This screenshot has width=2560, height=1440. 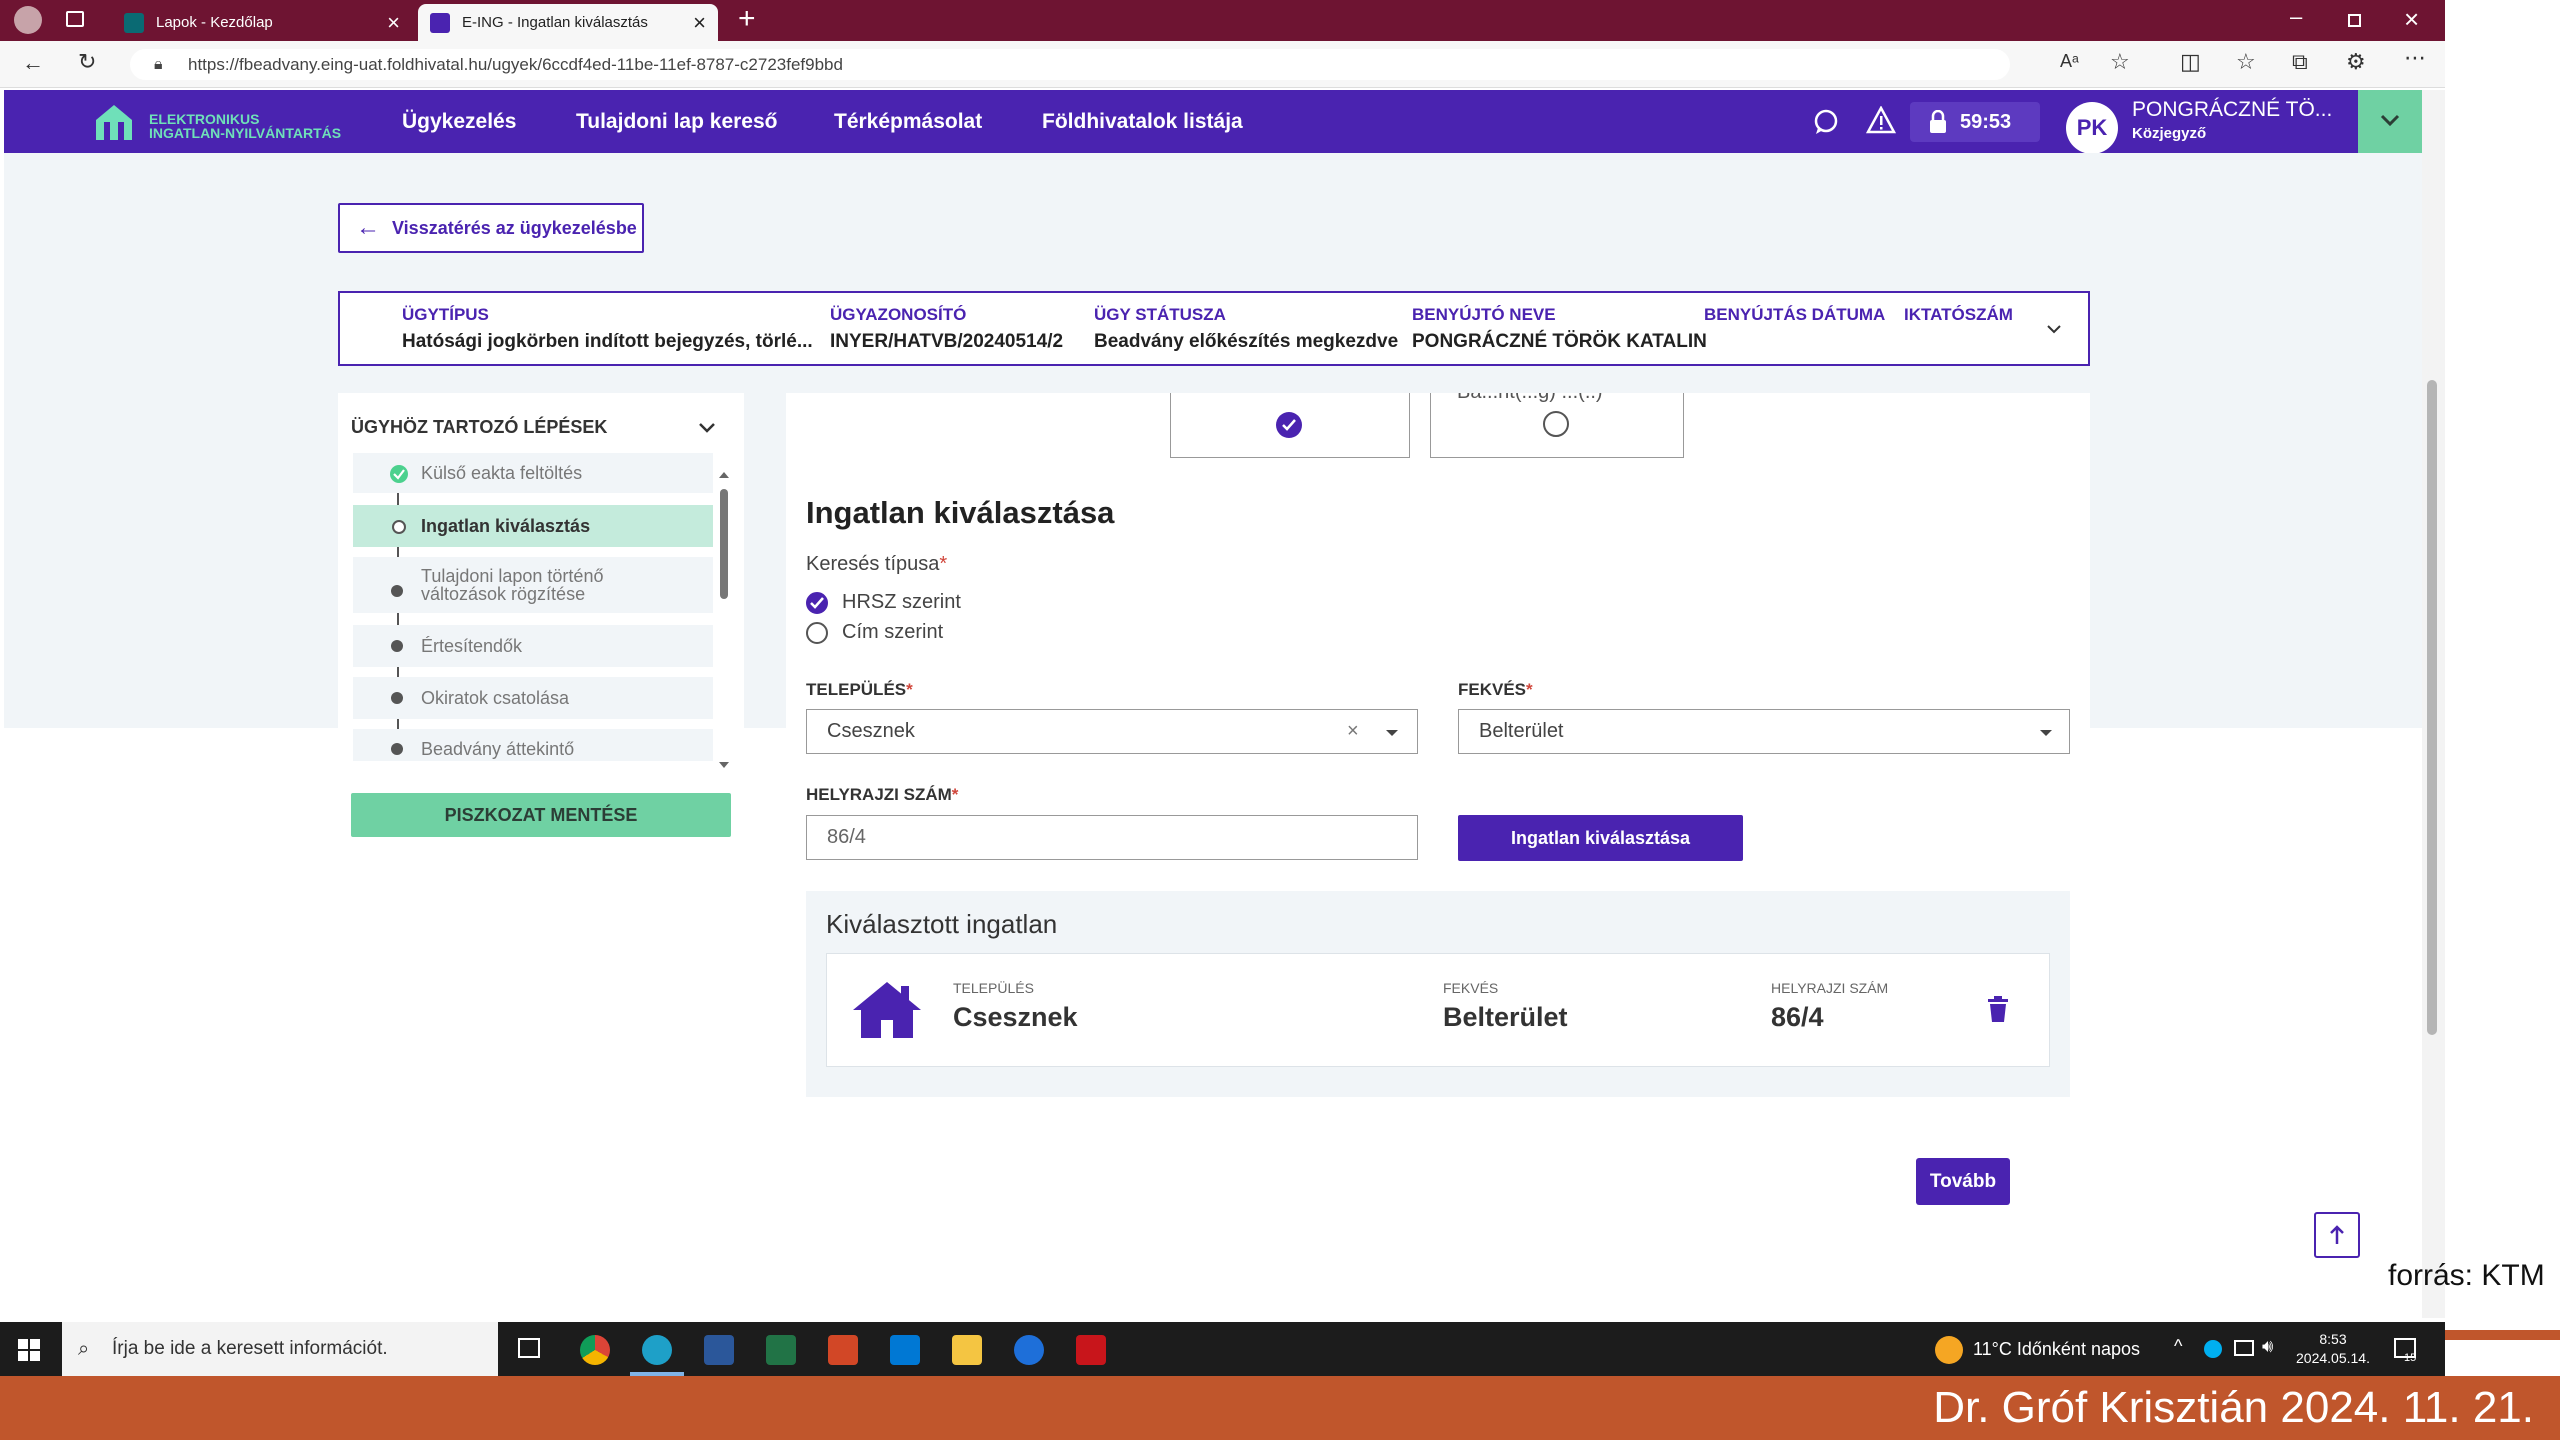 I want to click on network-icon, so click(x=2244, y=1348).